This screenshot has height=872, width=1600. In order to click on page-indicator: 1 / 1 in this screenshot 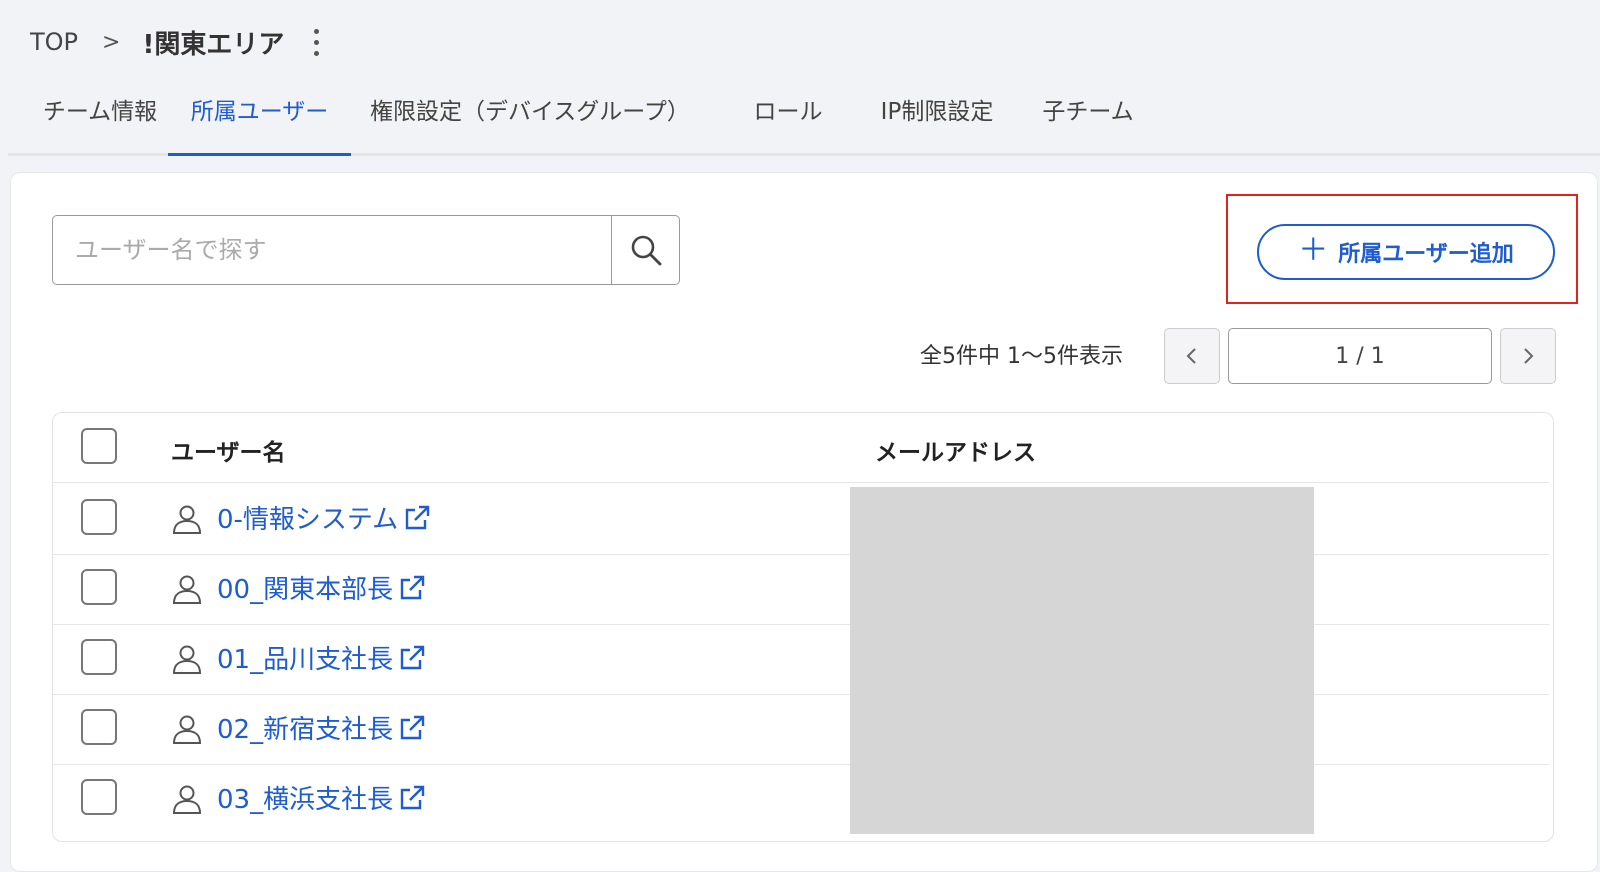, I will do `click(1360, 356)`.